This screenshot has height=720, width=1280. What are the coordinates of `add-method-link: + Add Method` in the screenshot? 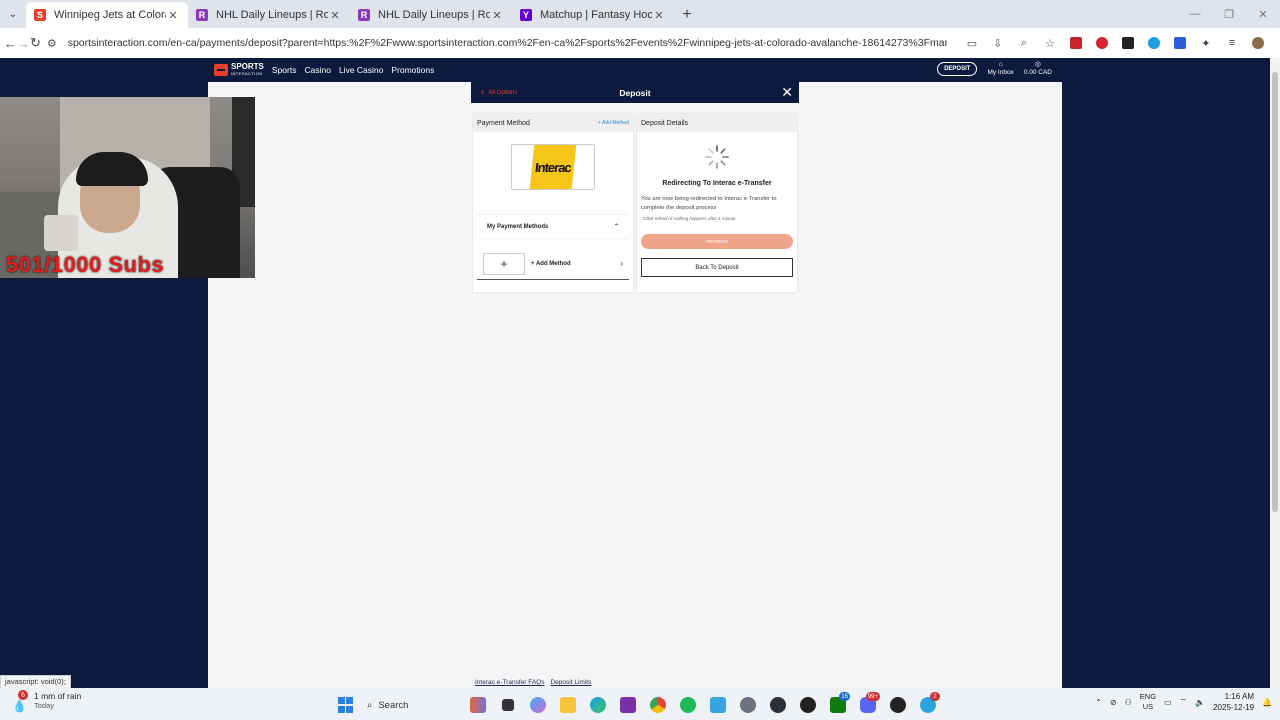 It's located at (613, 123).